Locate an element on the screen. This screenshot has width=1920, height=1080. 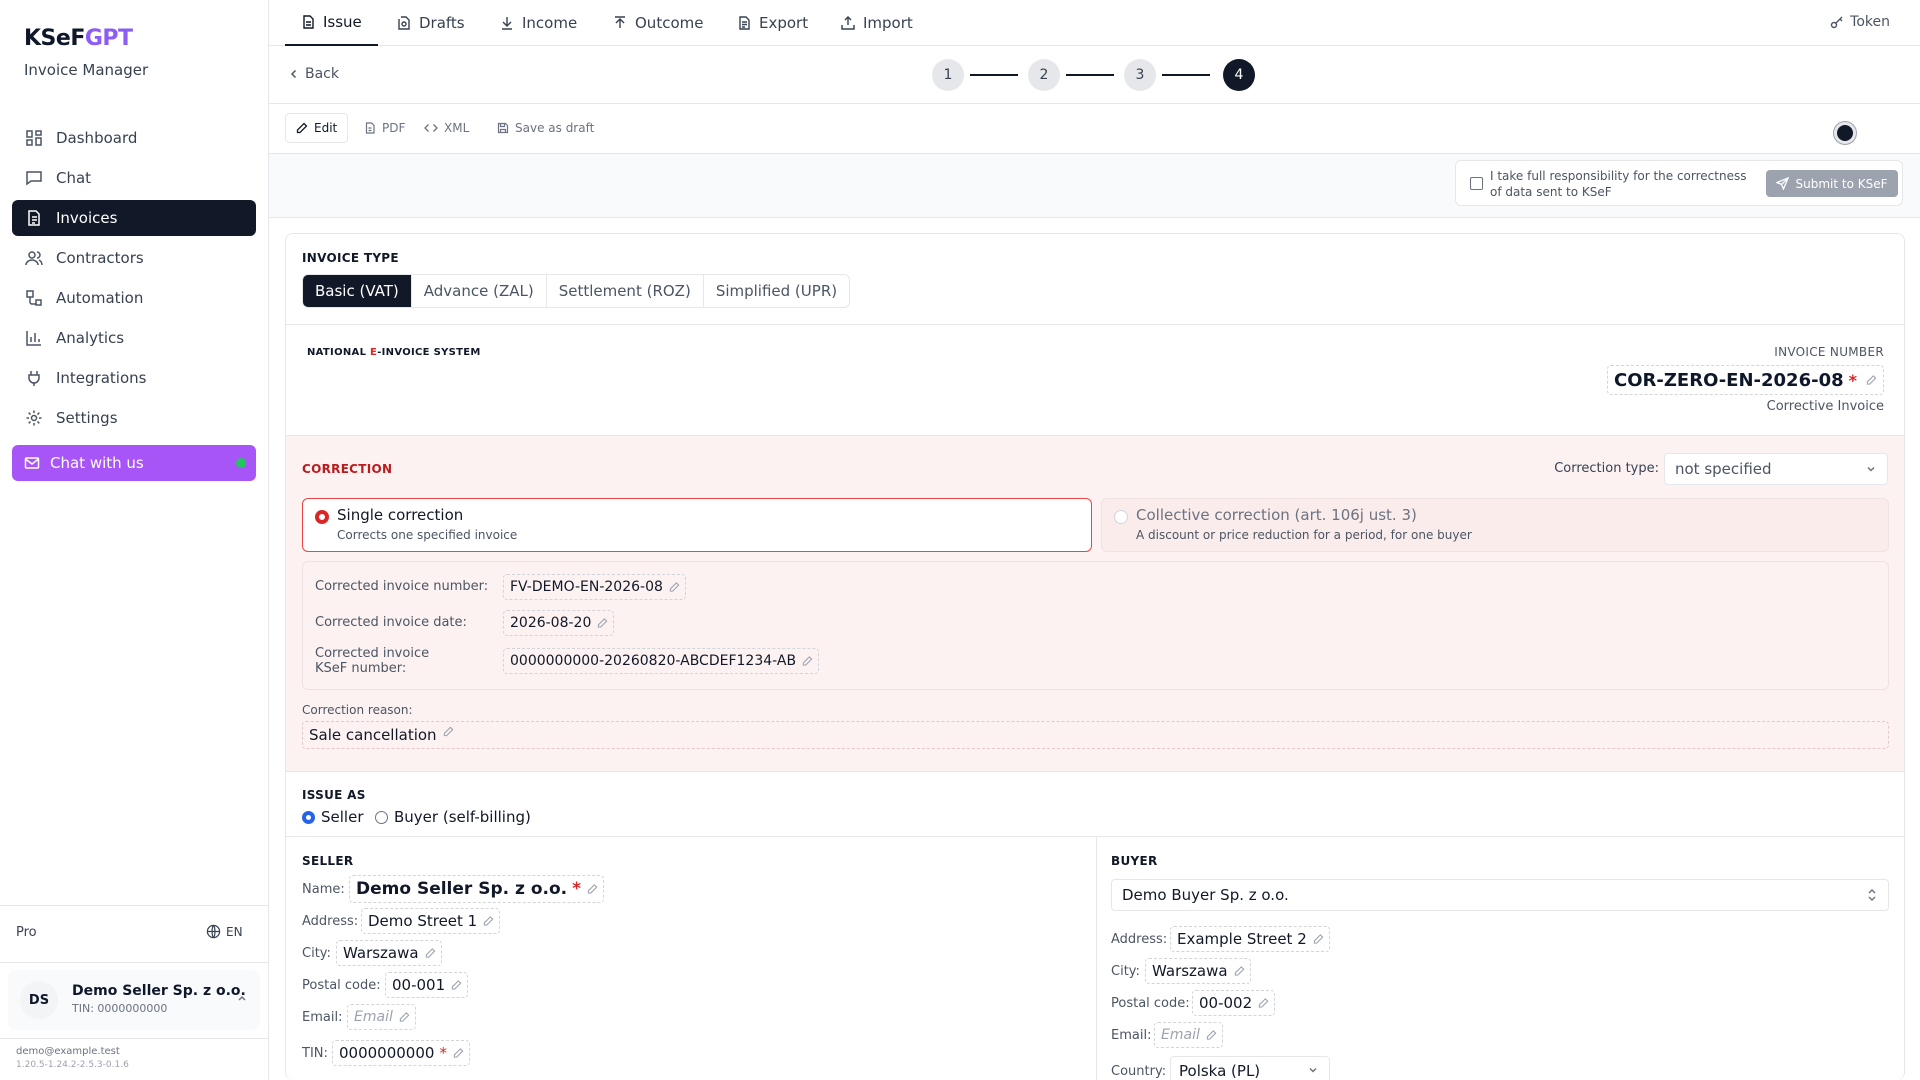
corrected-date-field: 2026-08-20 is located at coordinates (559, 623).